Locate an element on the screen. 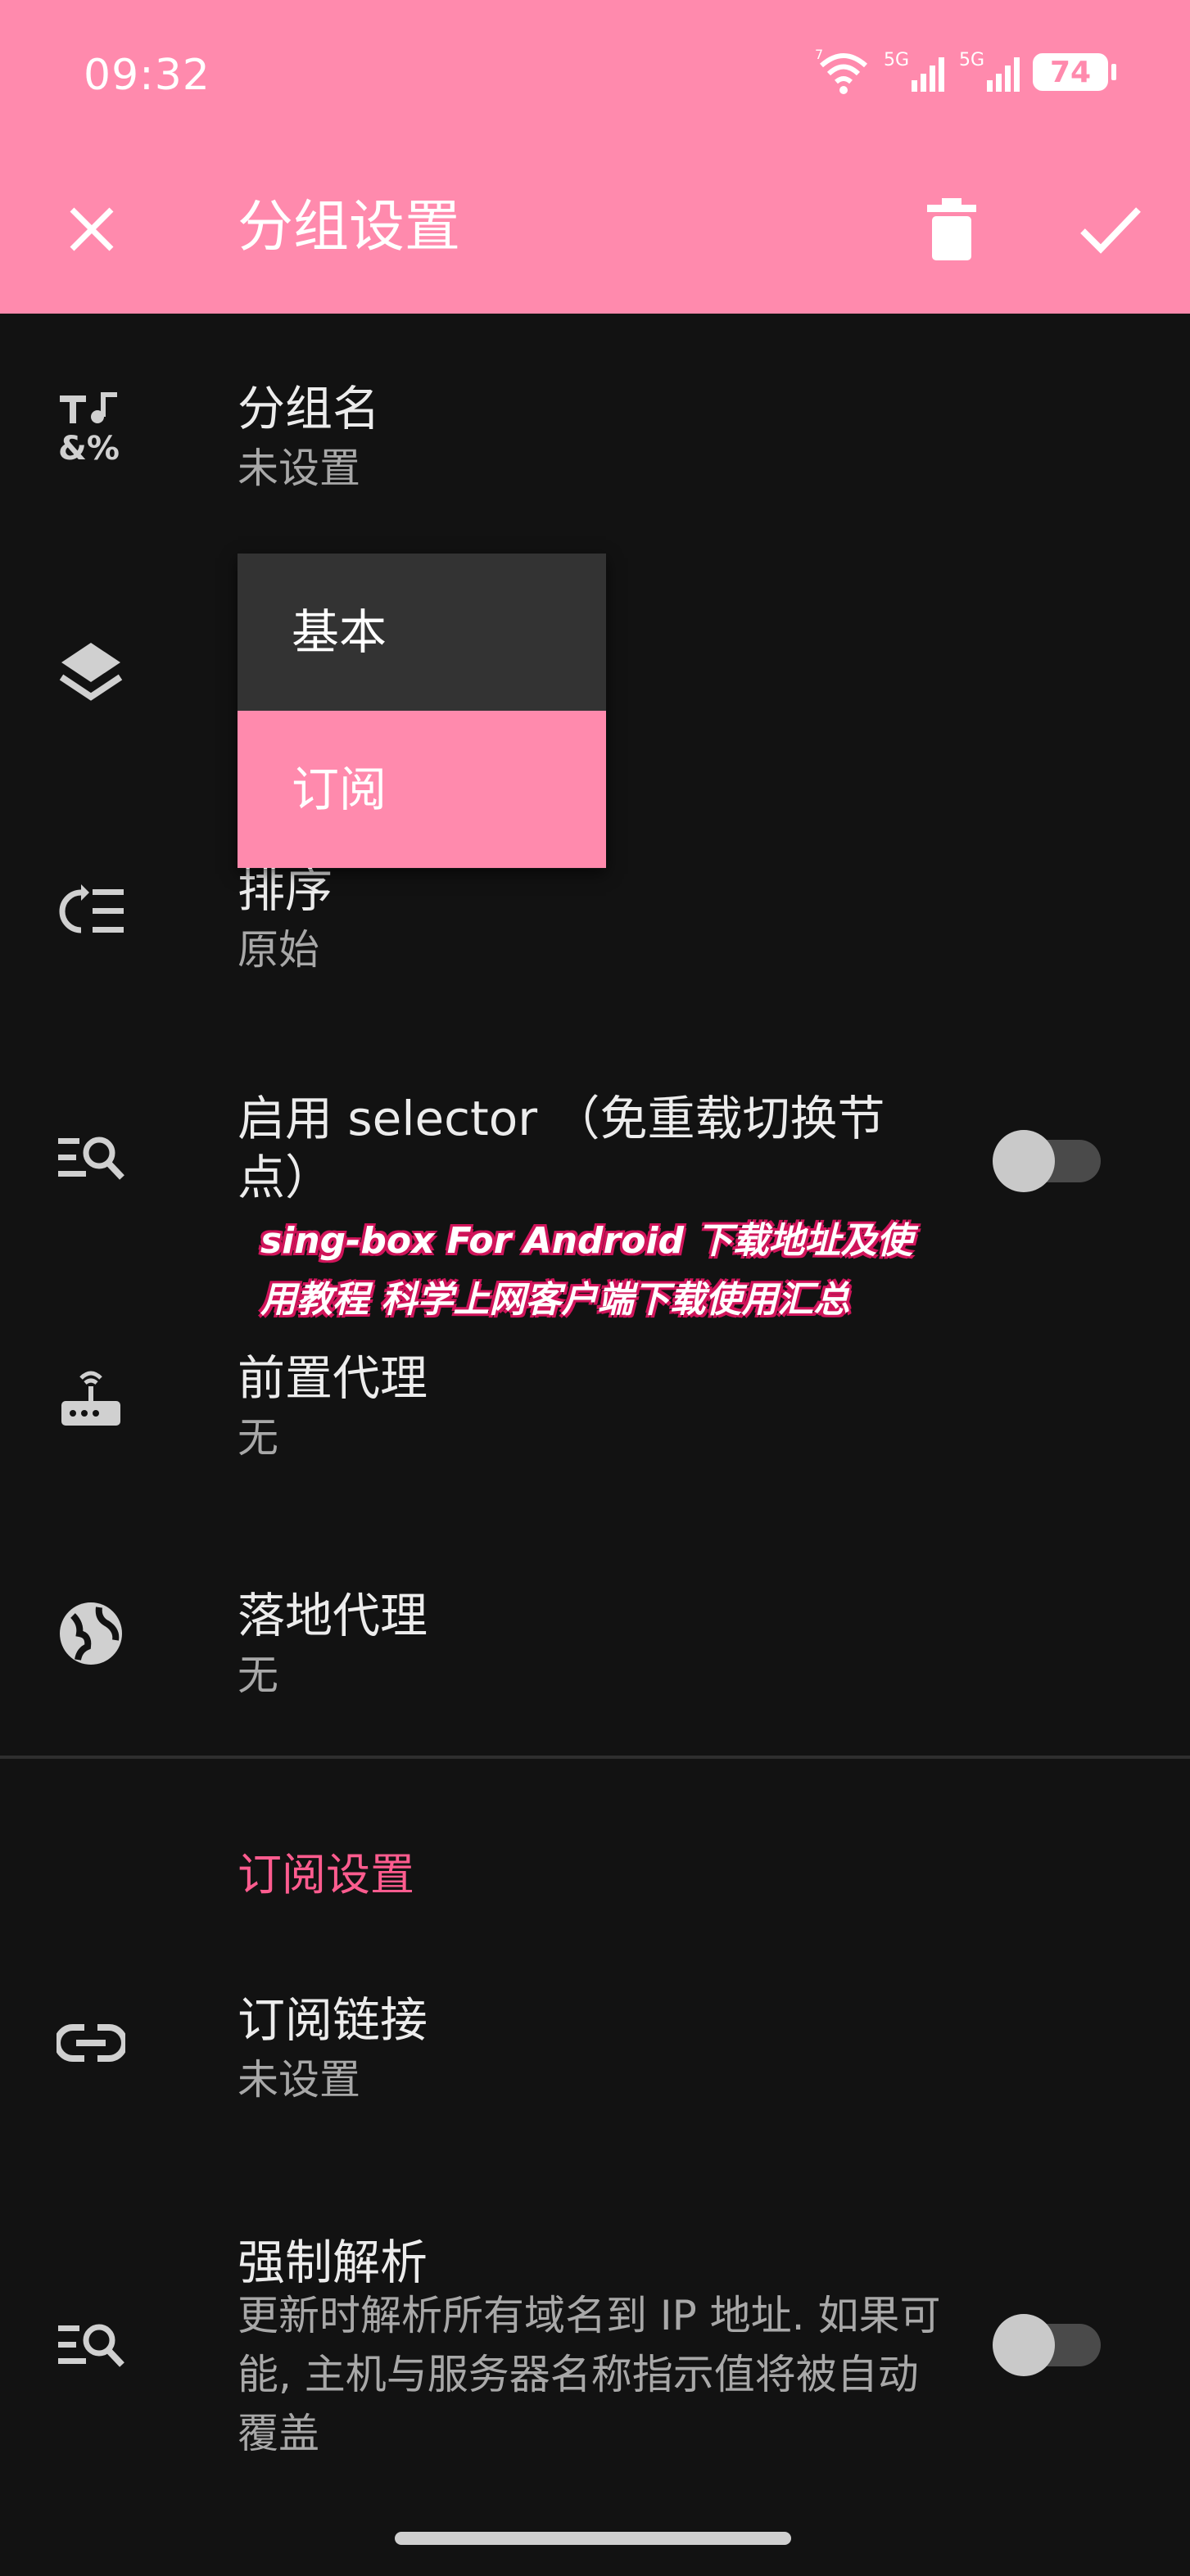  enable-selector-title: 启用 selector （免重载切换节点） is located at coordinates (562, 1148).